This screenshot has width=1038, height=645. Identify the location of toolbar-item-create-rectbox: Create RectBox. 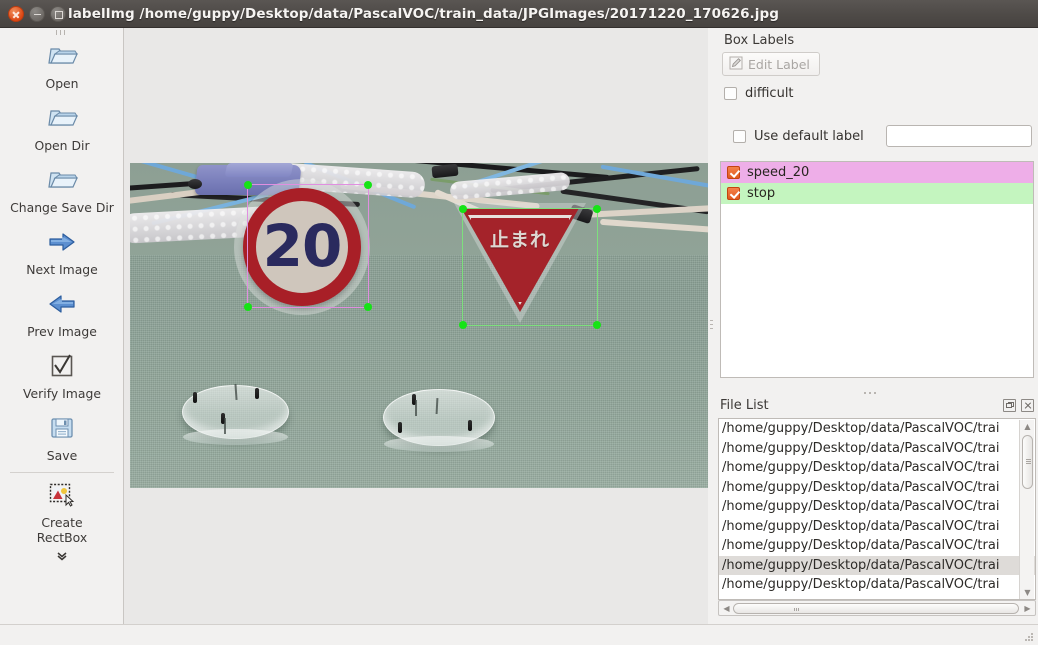
(61, 511).